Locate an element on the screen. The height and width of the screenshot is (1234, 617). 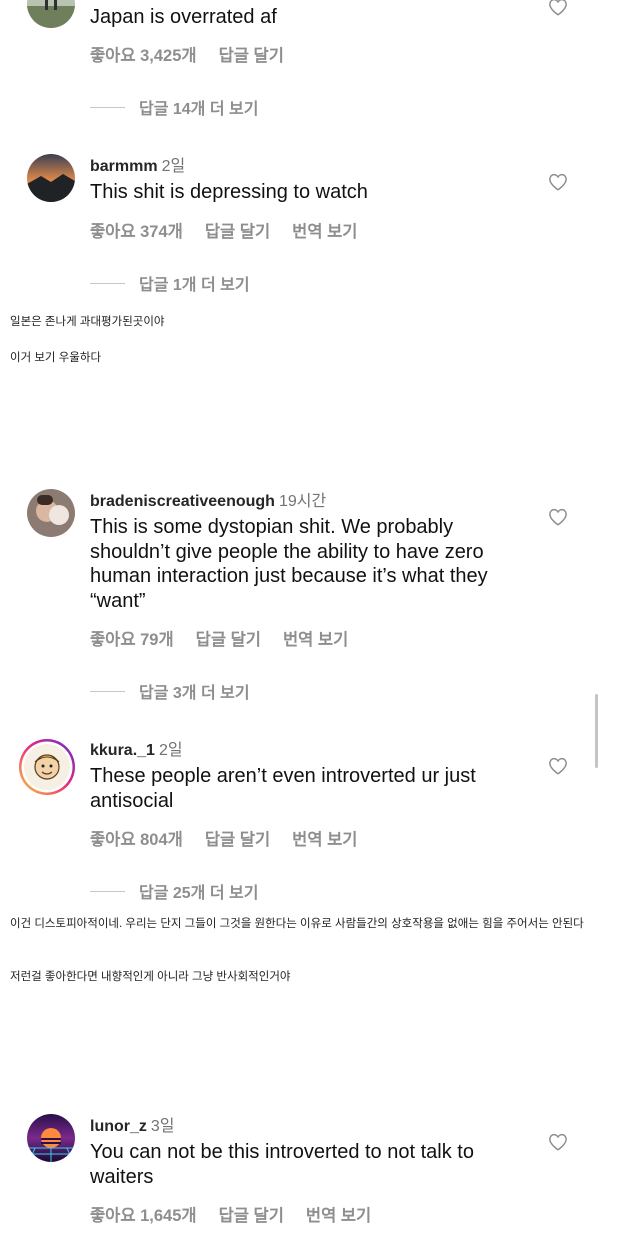
comment-actions: 좋아요 374개 답글 달기 번역 보기 is located at coordinates (234, 230).